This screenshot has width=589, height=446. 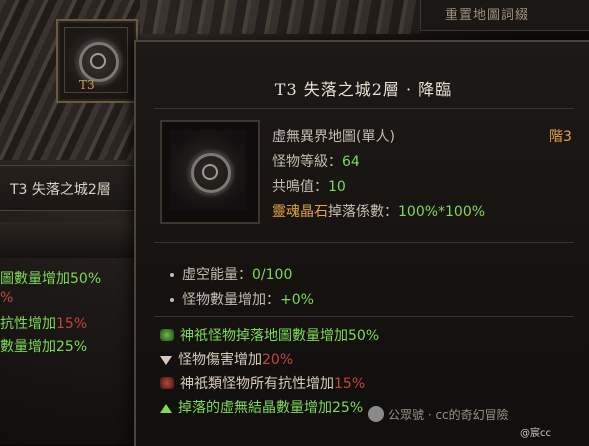 I want to click on monster-count-stat: 怪物數量增加：+0%, so click(x=242, y=299).